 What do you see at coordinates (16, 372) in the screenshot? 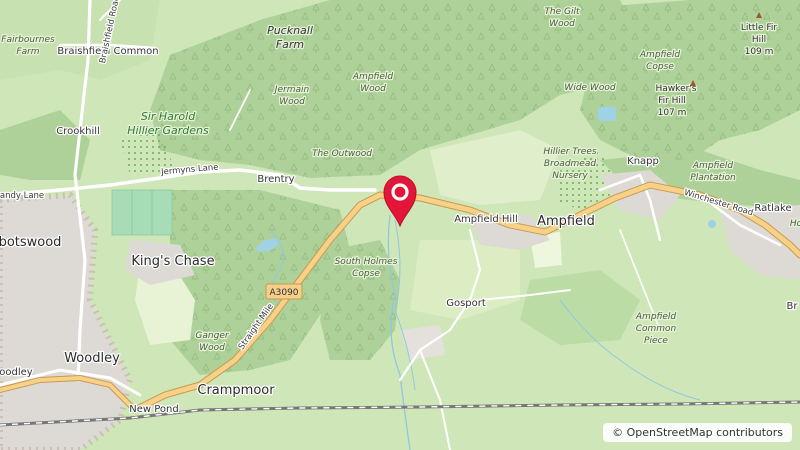
I see `woodley-west-label: oodley` at bounding box center [16, 372].